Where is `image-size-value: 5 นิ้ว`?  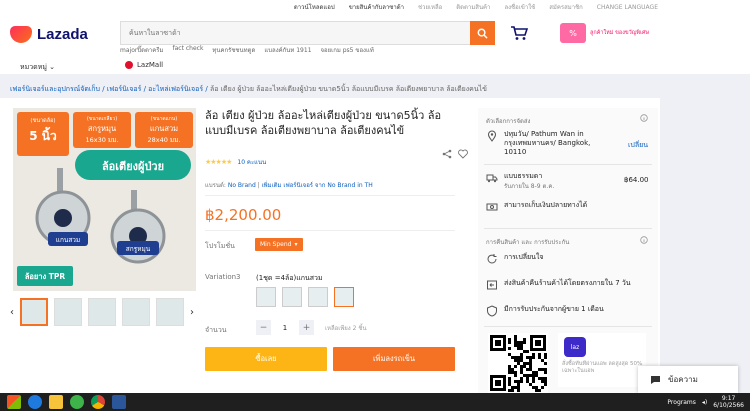 image-size-value: 5 นิ้ว is located at coordinates (43, 134).